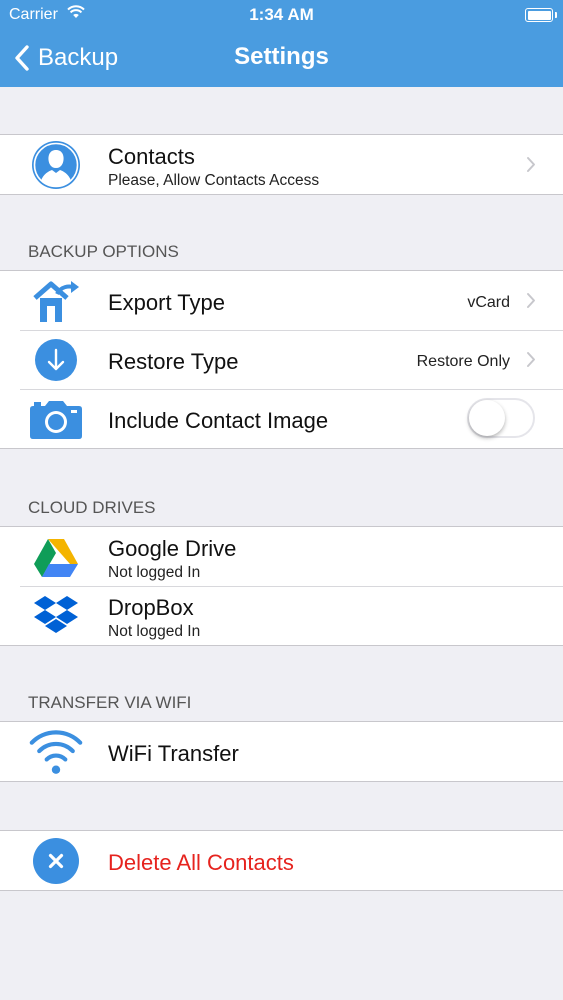  What do you see at coordinates (214, 180) in the screenshot?
I see `contacts-subtitle: Please, Allow Contacts Access` at bounding box center [214, 180].